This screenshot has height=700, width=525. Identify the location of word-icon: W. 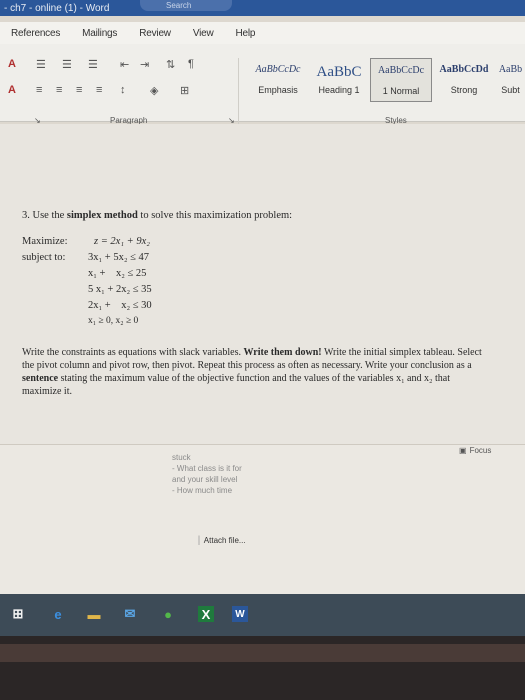
(240, 614).